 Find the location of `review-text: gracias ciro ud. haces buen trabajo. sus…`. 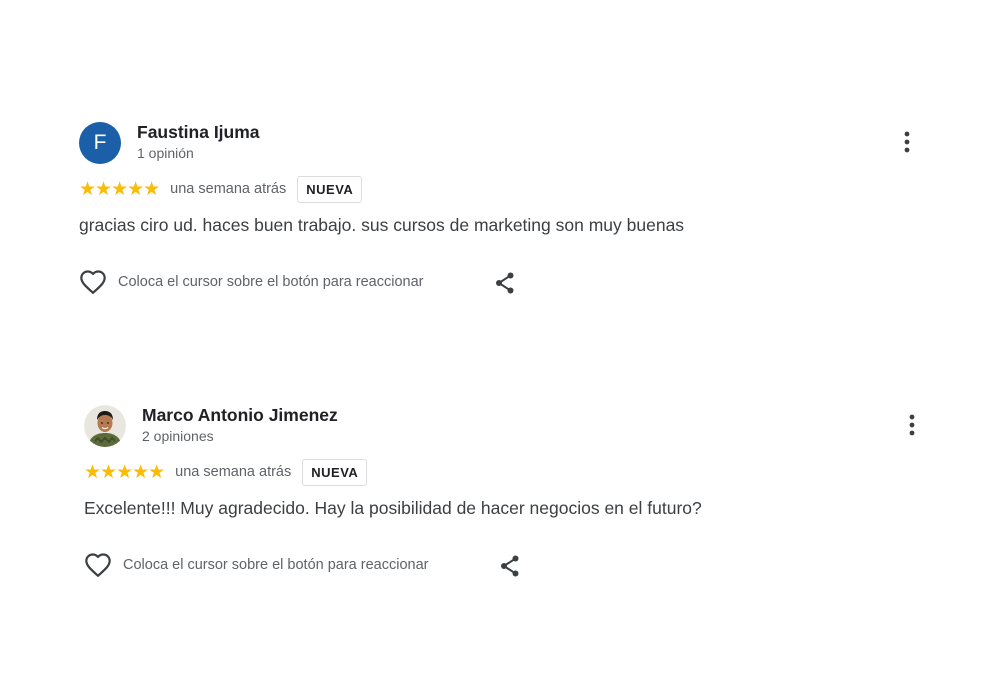

review-text: gracias ciro ud. haces buen trabajo. sus… is located at coordinates (382, 225).